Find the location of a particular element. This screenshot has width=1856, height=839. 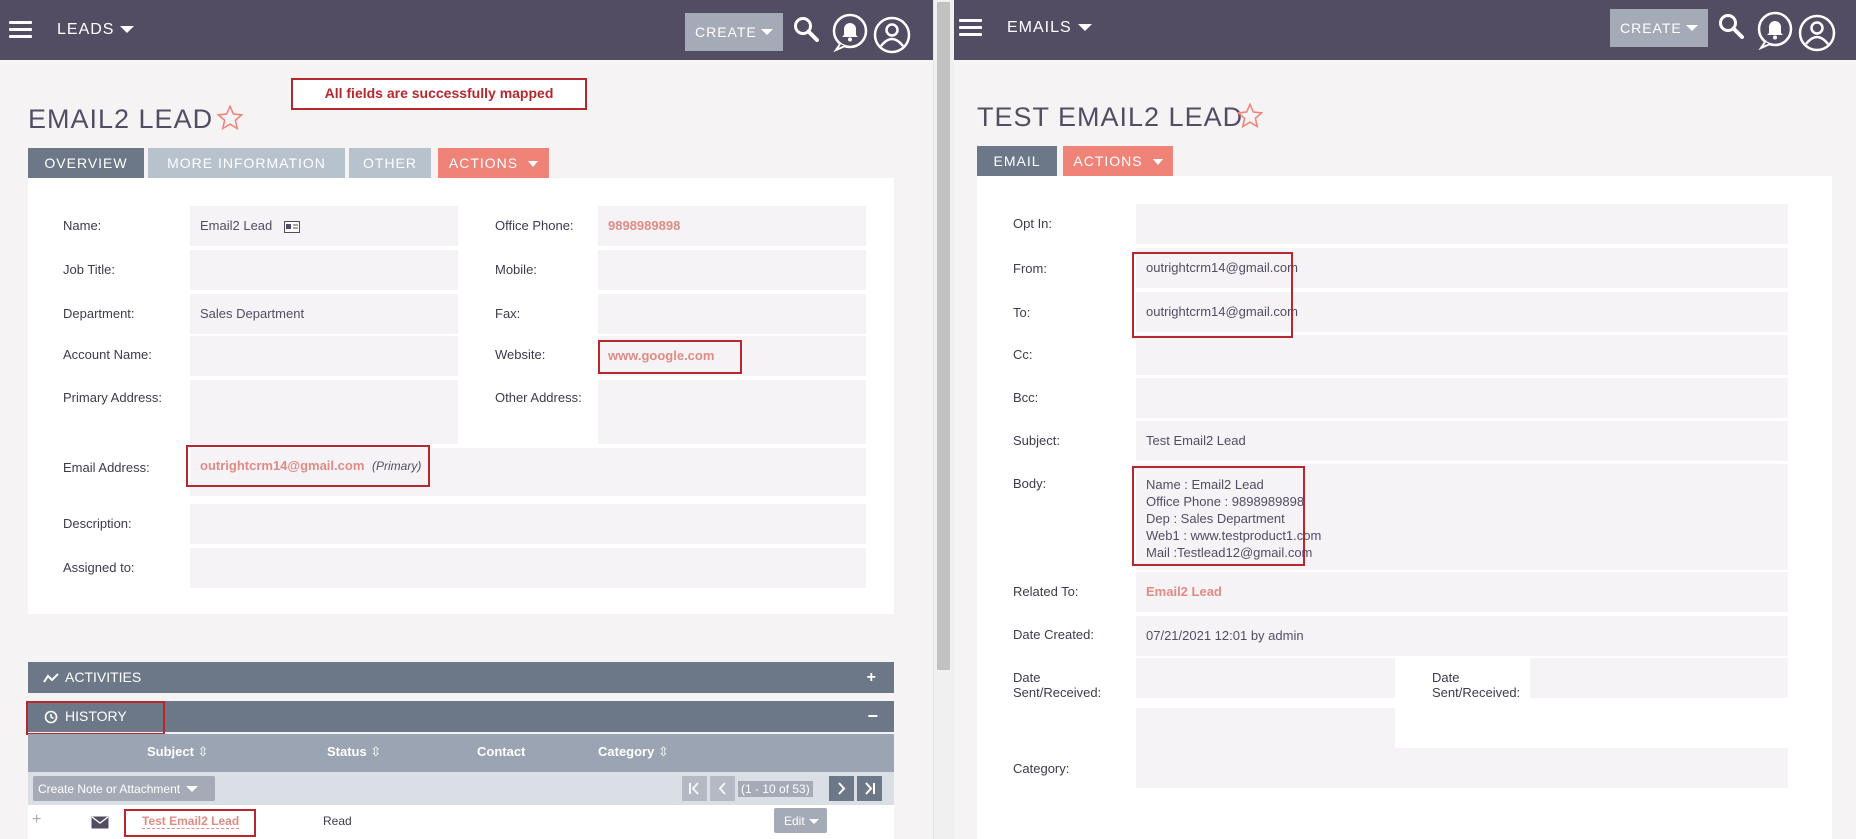

pagination-count: (1 - 10 of 53) is located at coordinates (775, 789).